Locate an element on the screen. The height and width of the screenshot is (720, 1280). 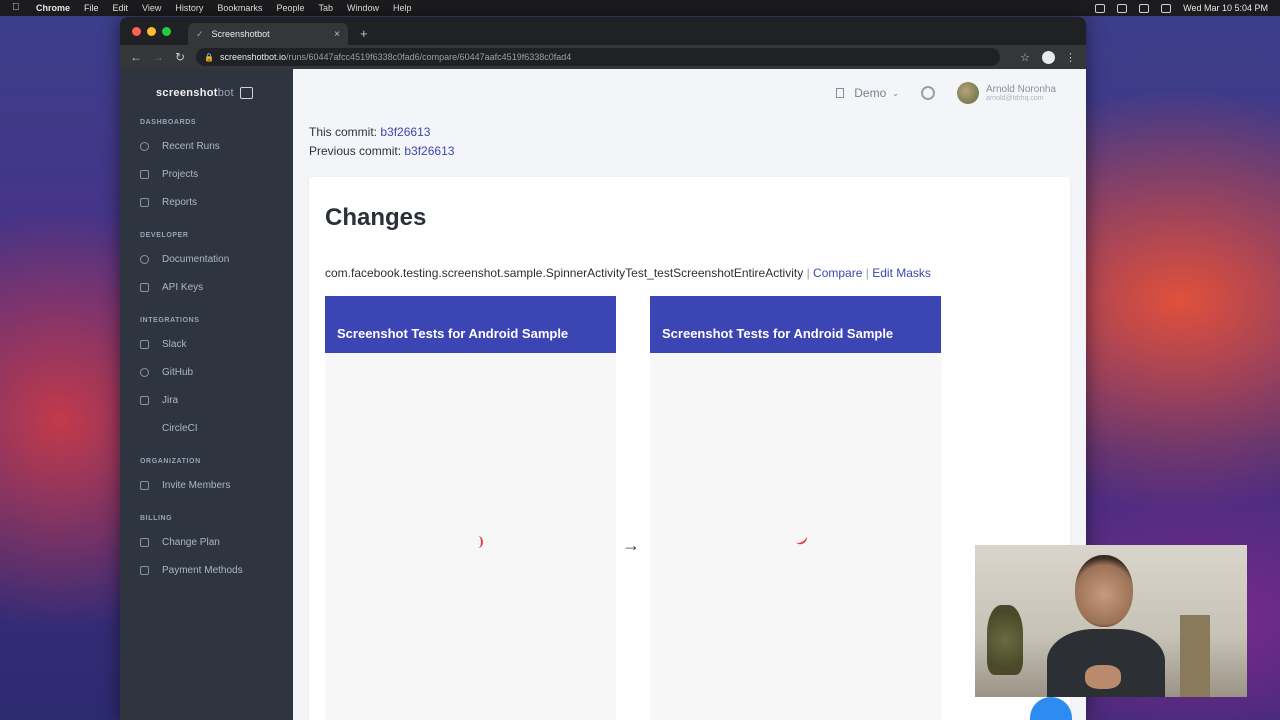
kebab-menu-icon: ⋮ is located at coordinates (1070, 57).